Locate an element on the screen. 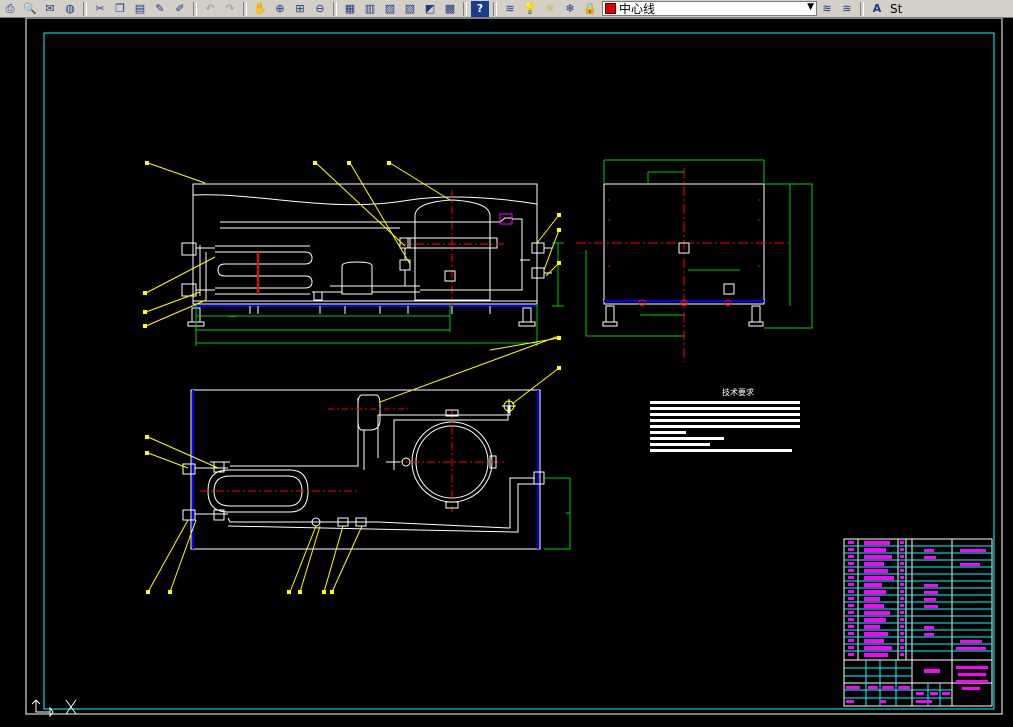 Image resolution: width=1013 pixels, height=727 pixels. sheet-set-icon: ▨ is located at coordinates (410, 9).